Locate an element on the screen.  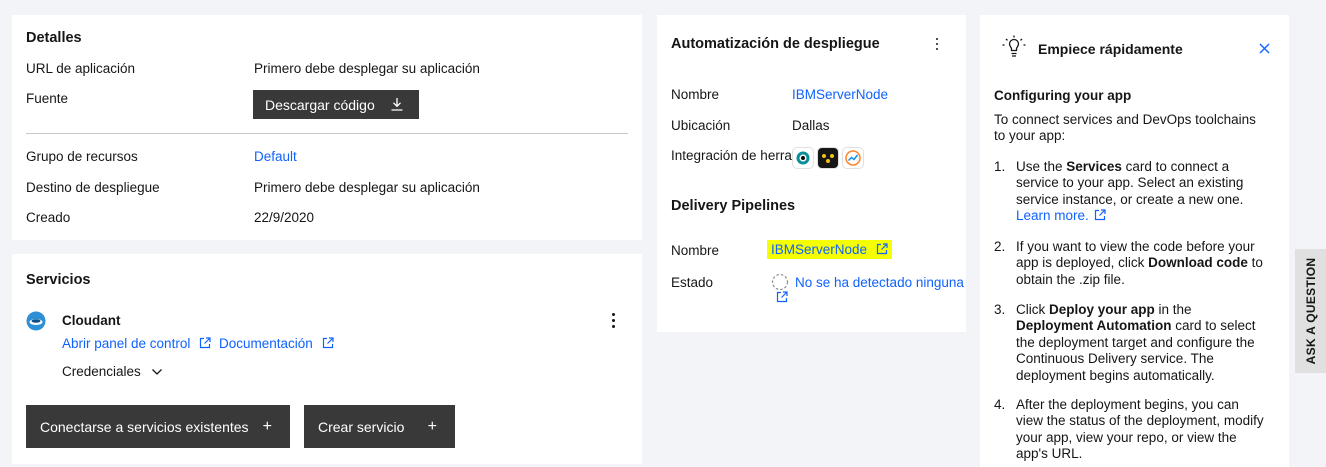
quickstart-heading: Configuring your app is located at coordinates (1063, 95).